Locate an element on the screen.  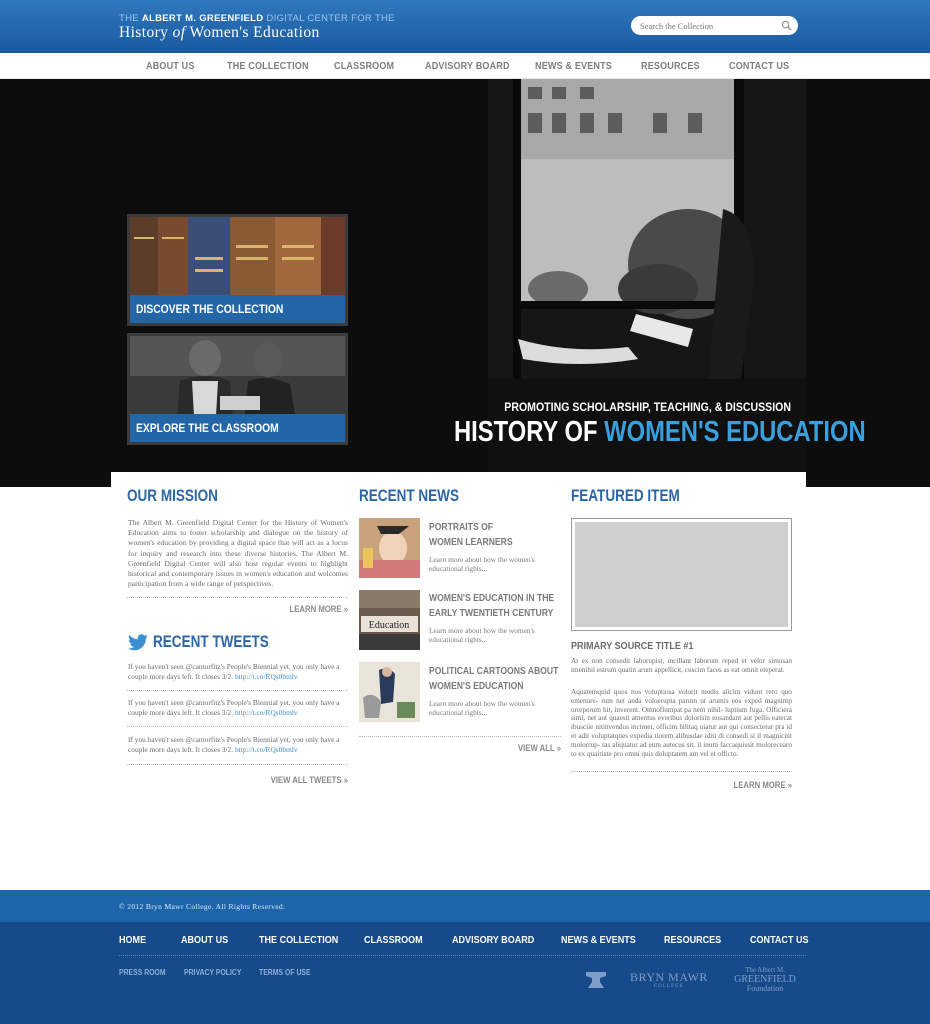
footer-nav-resources: RESOURCES is located at coordinates (692, 940).